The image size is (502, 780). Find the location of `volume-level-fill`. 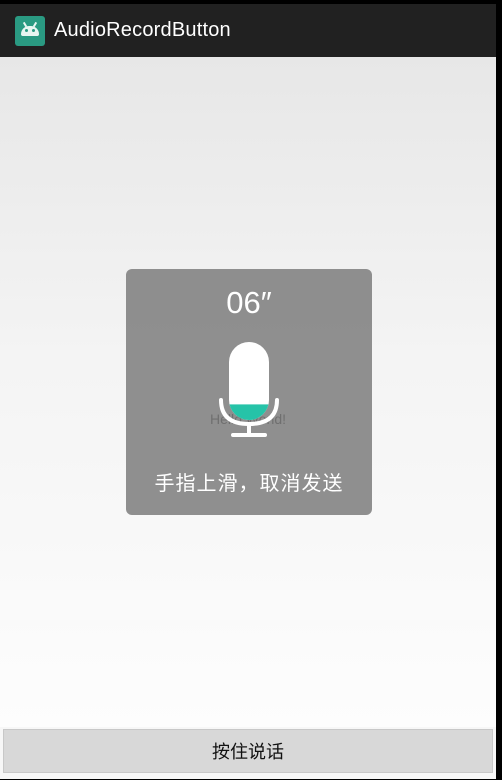

volume-level-fill is located at coordinates (249, 412).